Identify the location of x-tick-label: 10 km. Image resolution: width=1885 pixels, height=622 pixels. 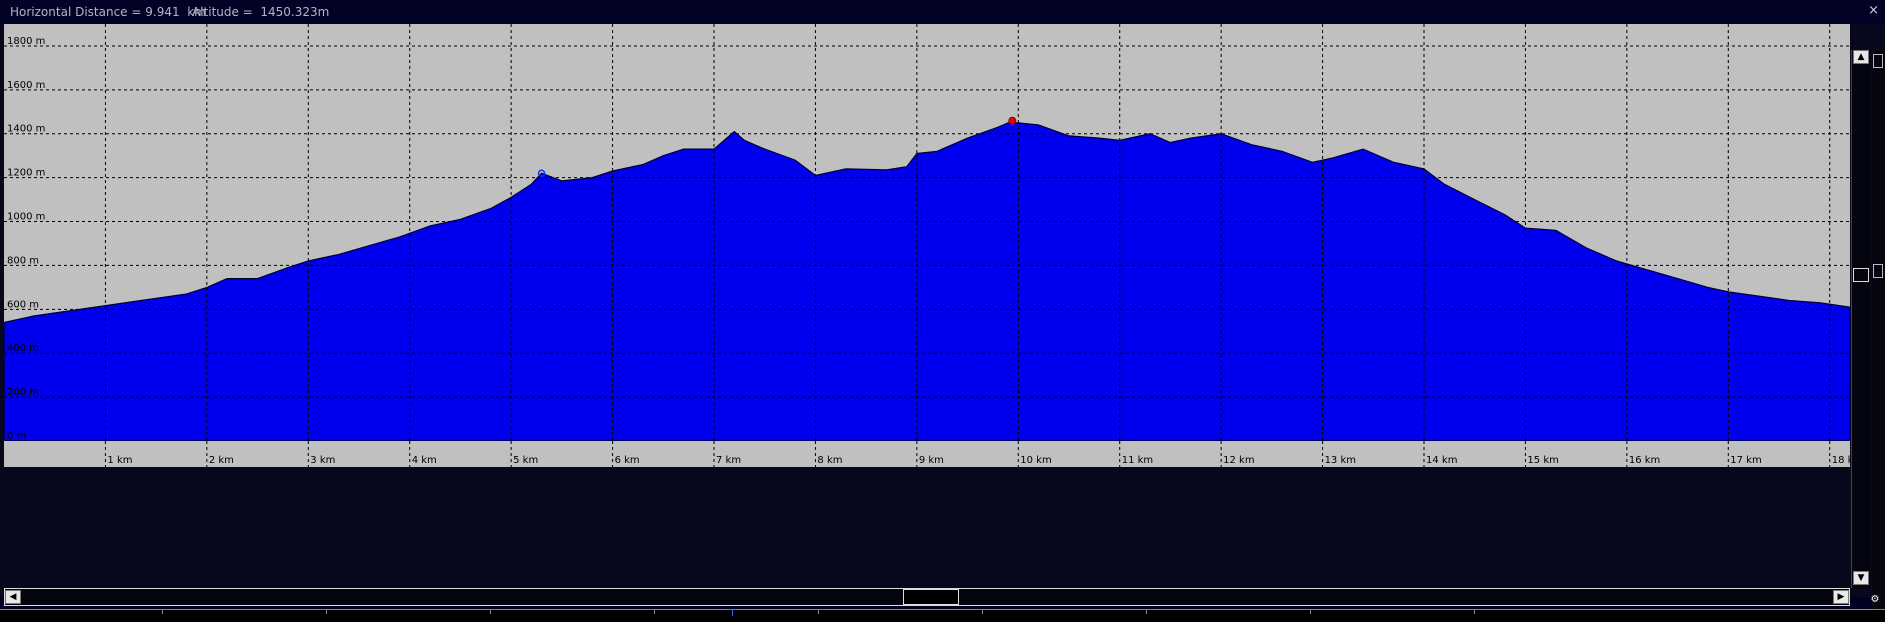
(1035, 460).